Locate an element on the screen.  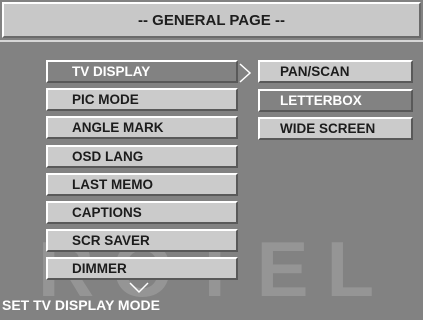
menu-item-captions: CAPTIONS is located at coordinates (142, 212).